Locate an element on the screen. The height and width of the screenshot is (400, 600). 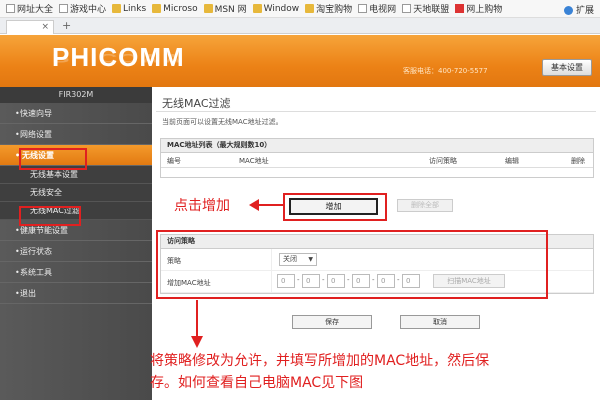
add-button: 增加 is located at coordinates (333, 206).